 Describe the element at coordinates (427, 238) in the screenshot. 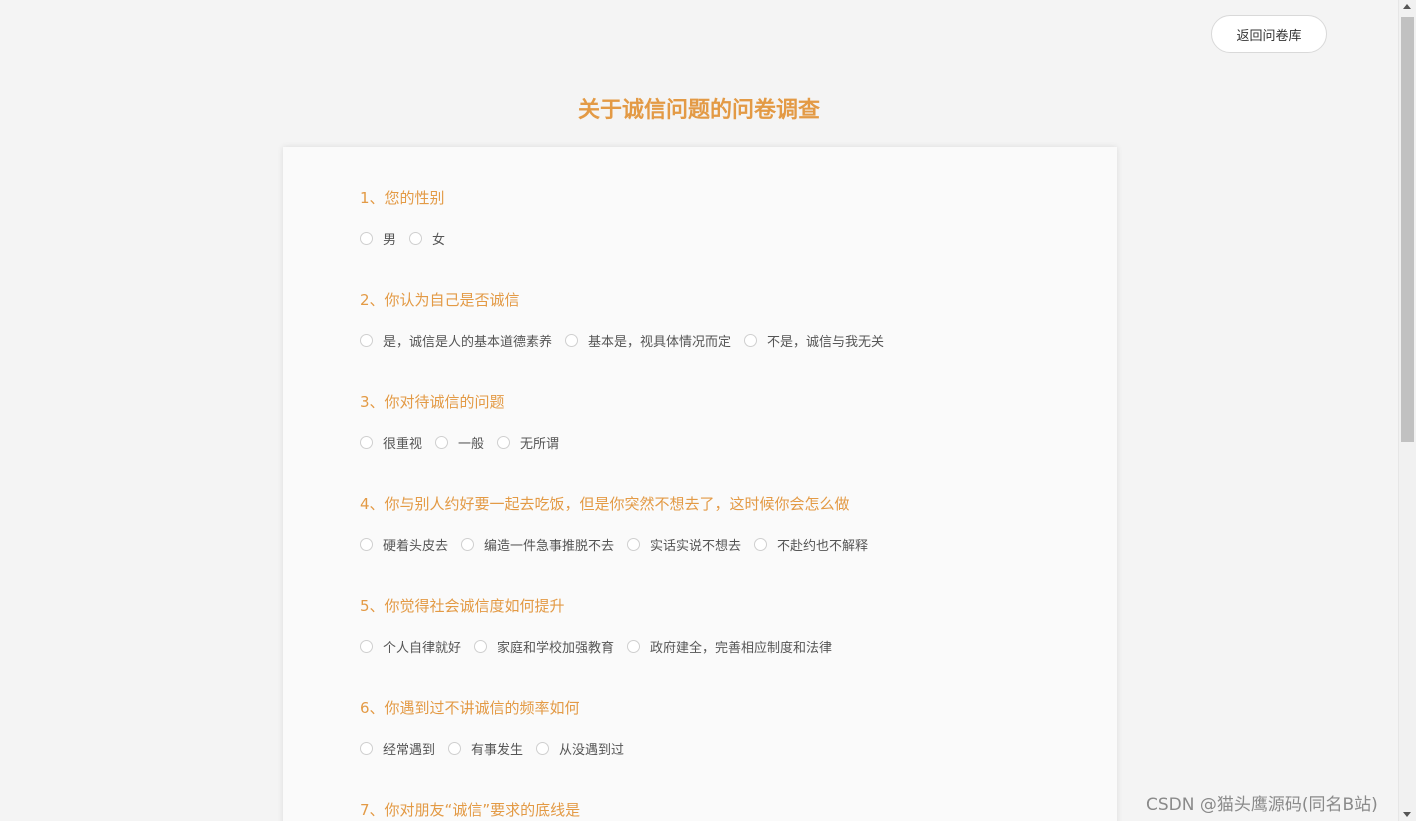

I see `option-radio: 女` at that location.